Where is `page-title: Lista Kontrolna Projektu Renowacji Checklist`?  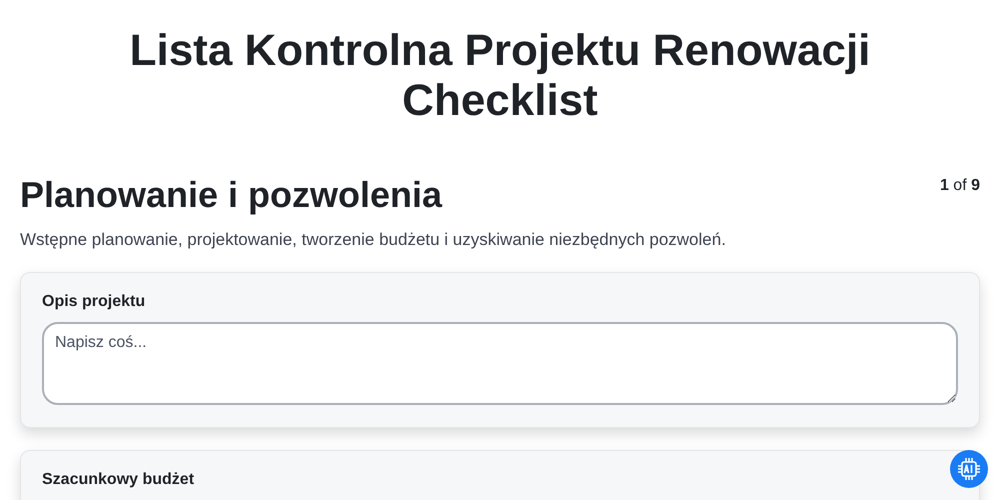 page-title: Lista Kontrolna Projektu Renowacji Checklist is located at coordinates (500, 76).